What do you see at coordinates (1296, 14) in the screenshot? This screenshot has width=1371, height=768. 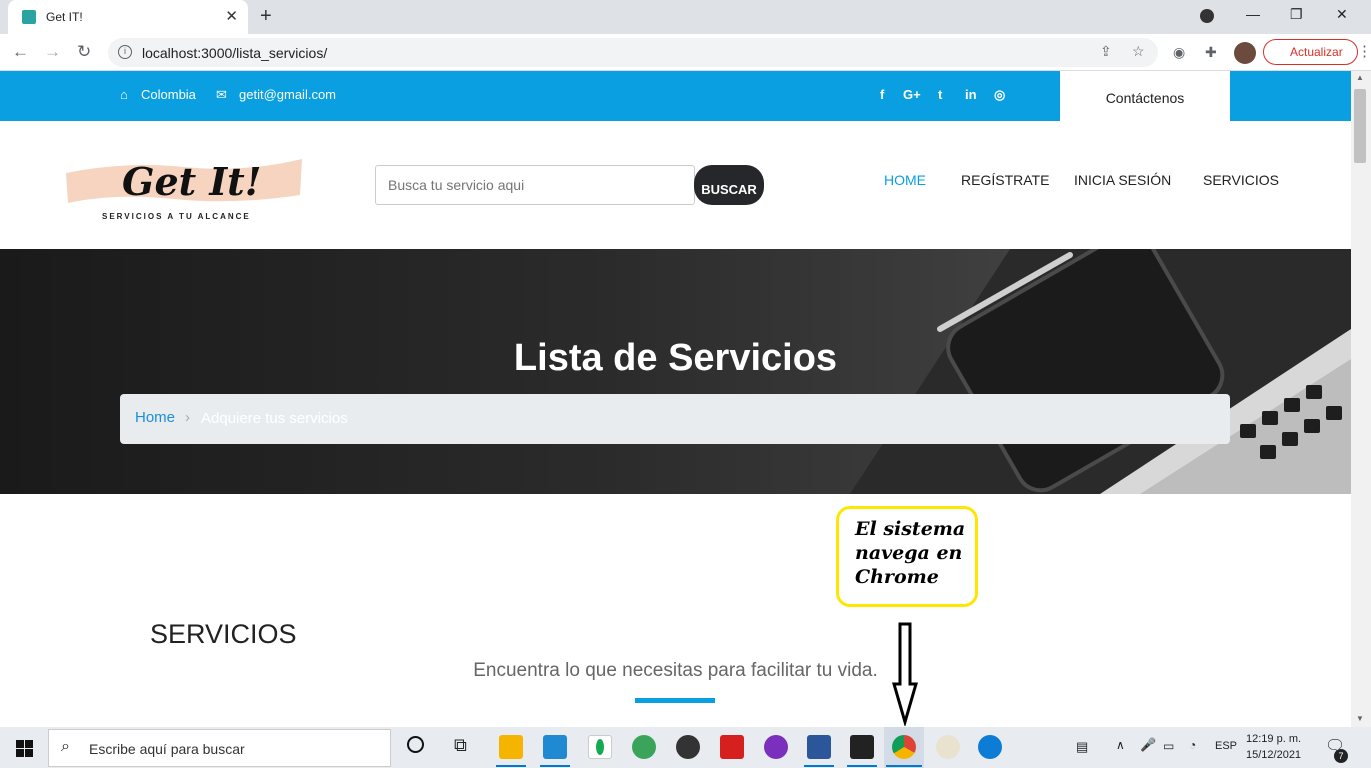 I see `restore-icon: ❐` at bounding box center [1296, 14].